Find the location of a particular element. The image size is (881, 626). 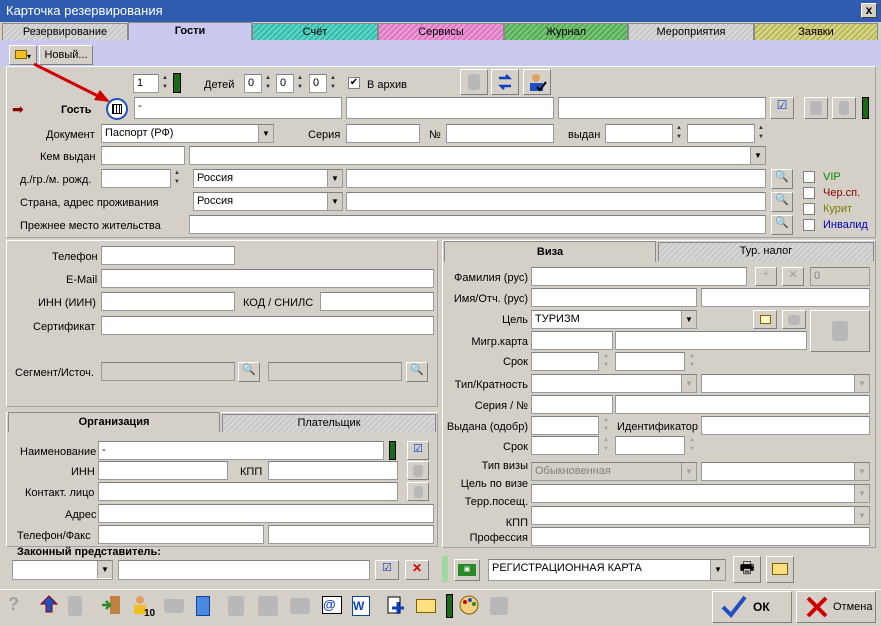

org-fax-input is located at coordinates (351, 534).